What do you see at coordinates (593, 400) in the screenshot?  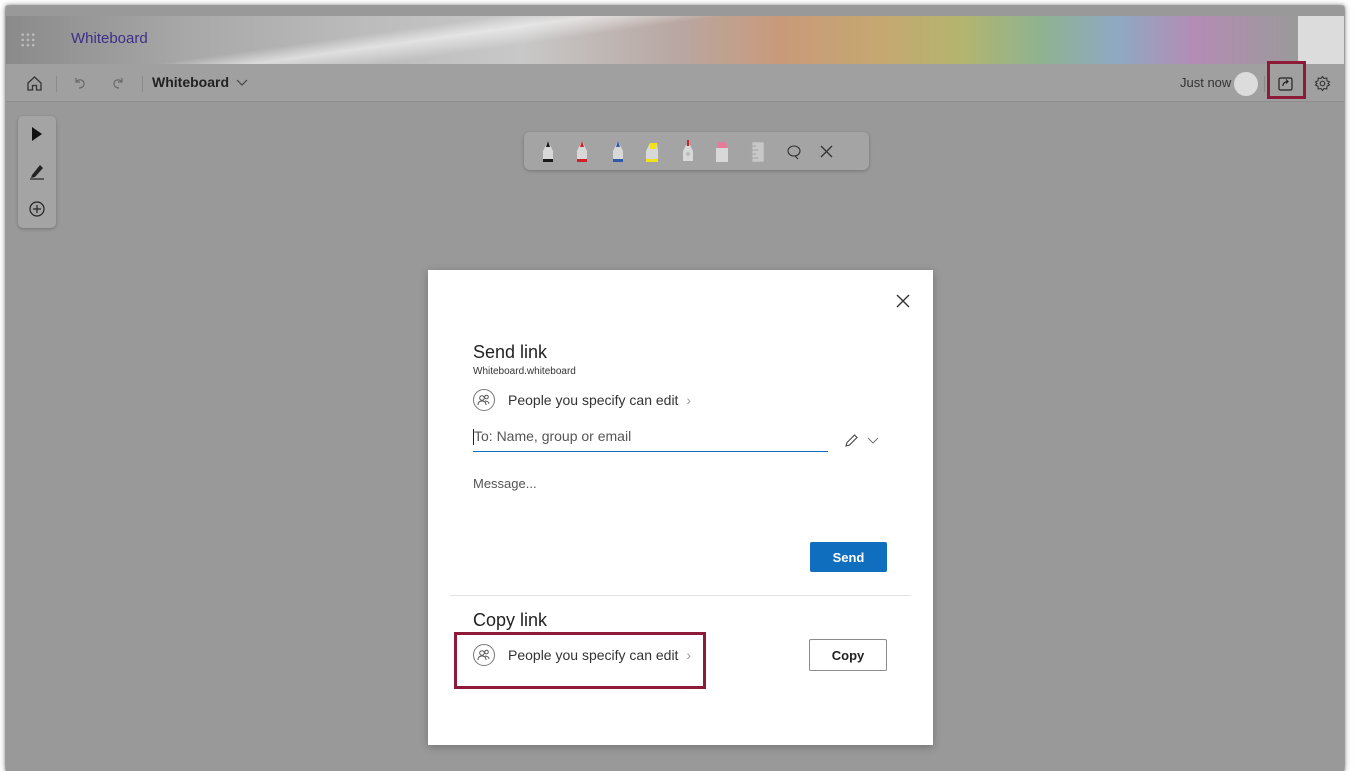 I see `send-permission-label: People you specify can edit` at bounding box center [593, 400].